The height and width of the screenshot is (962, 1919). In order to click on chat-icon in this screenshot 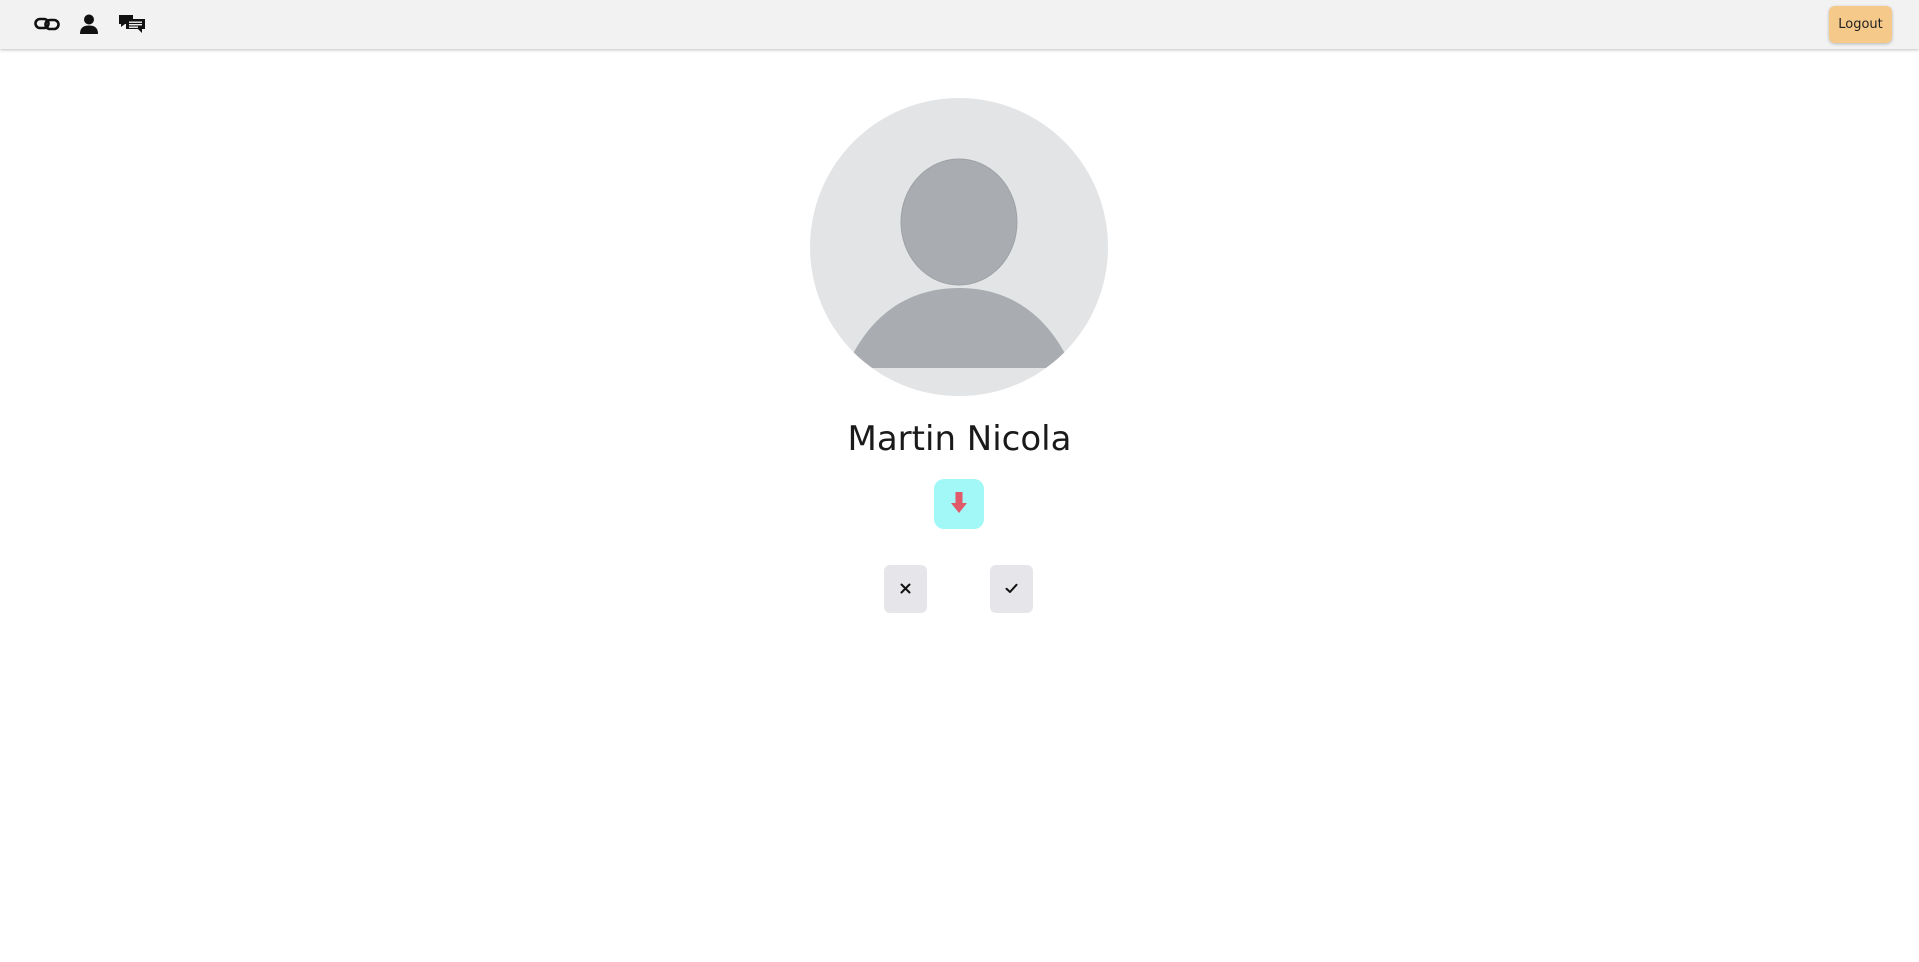, I will do `click(132, 24)`.